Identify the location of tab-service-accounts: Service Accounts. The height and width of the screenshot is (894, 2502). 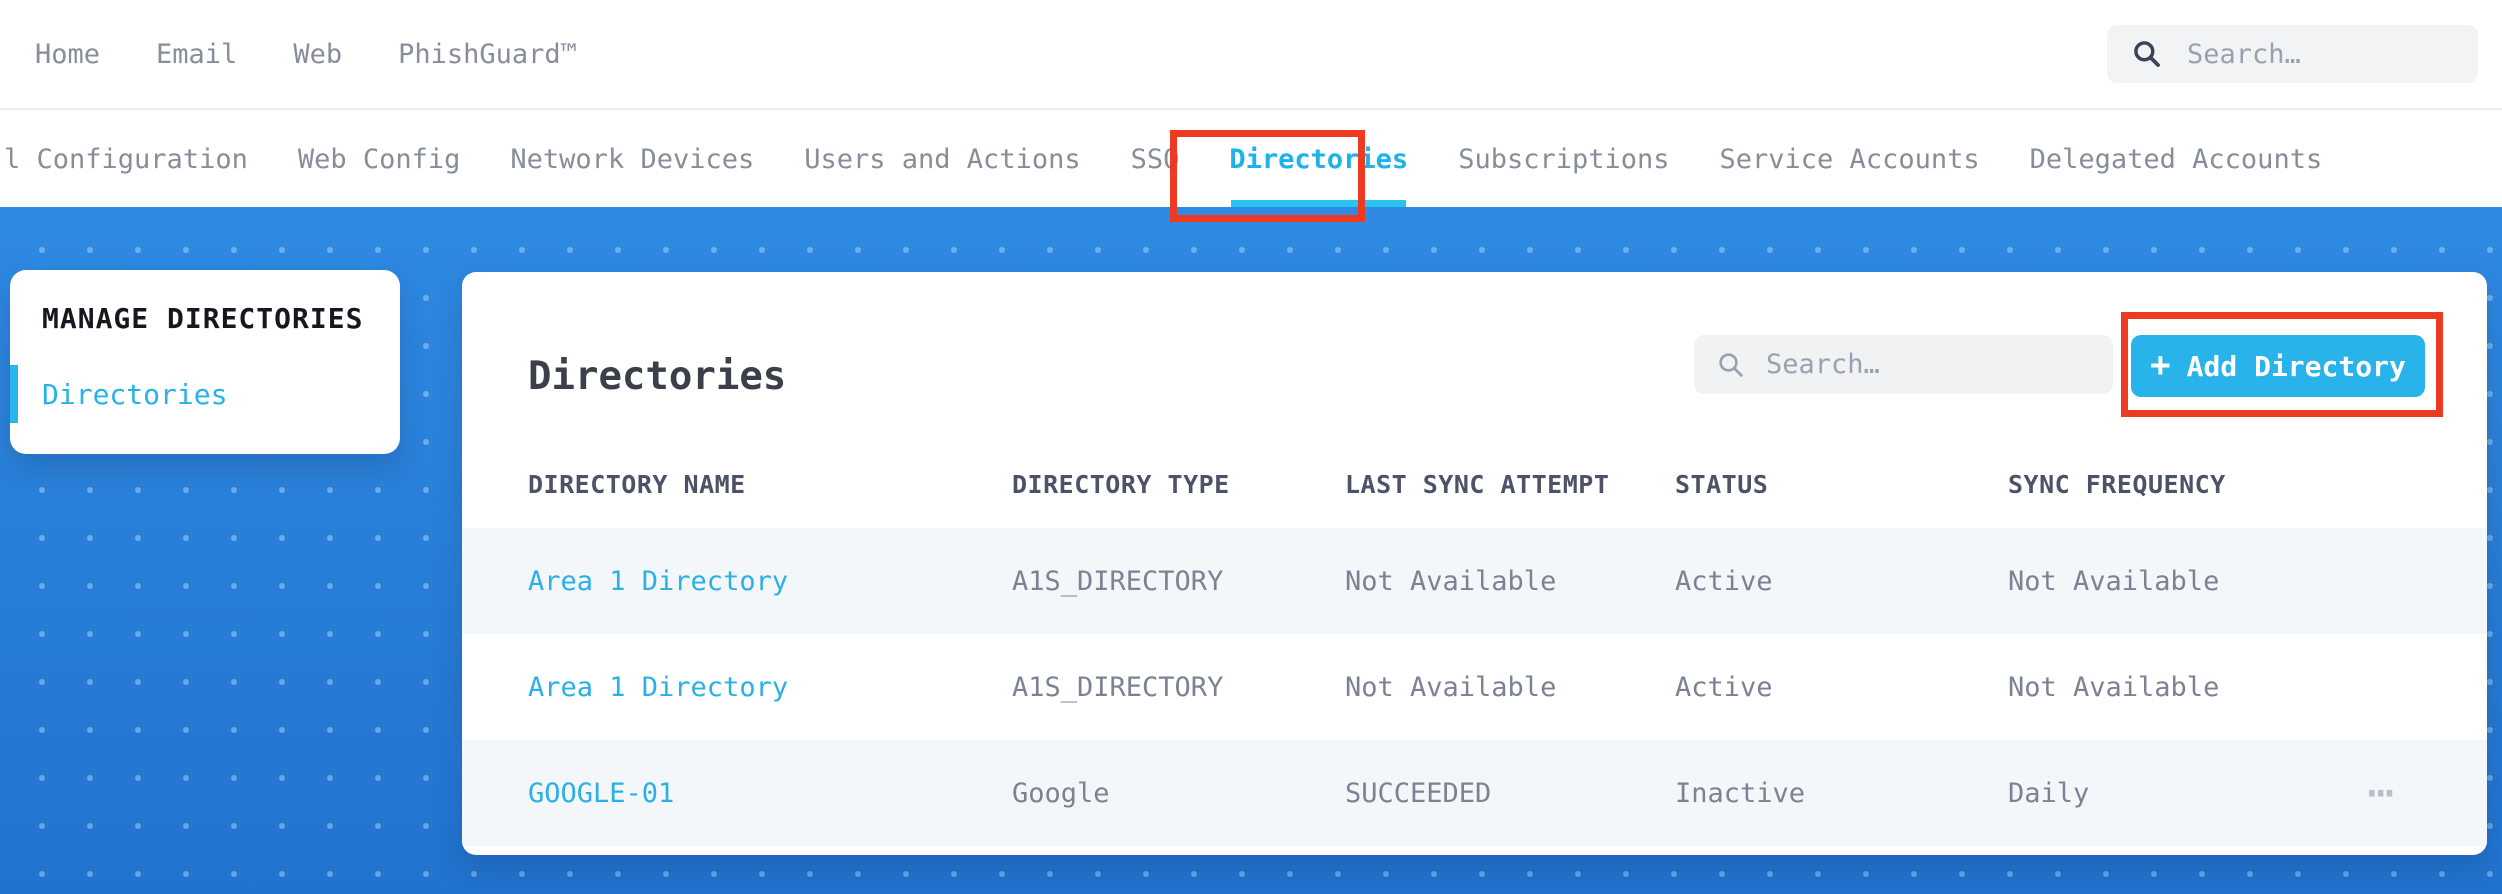
(1850, 159).